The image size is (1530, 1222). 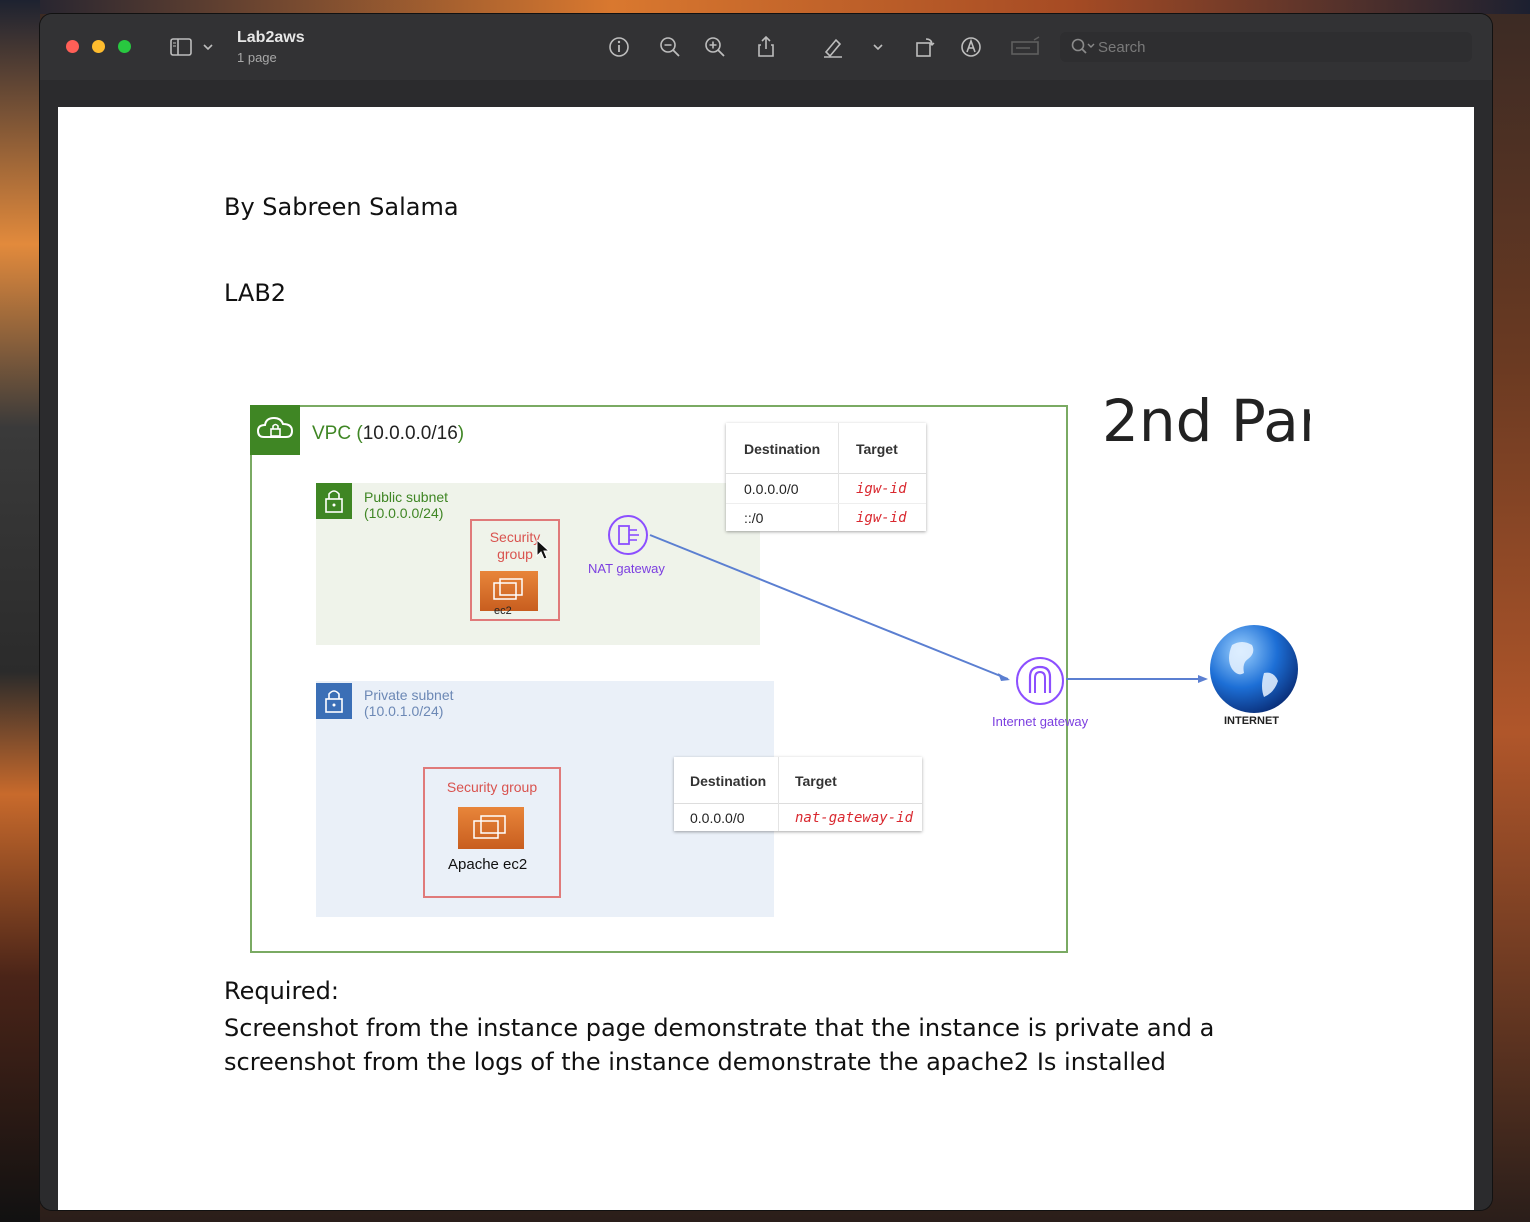 What do you see at coordinates (971, 47) in the screenshot?
I see `markup-circle-icon` at bounding box center [971, 47].